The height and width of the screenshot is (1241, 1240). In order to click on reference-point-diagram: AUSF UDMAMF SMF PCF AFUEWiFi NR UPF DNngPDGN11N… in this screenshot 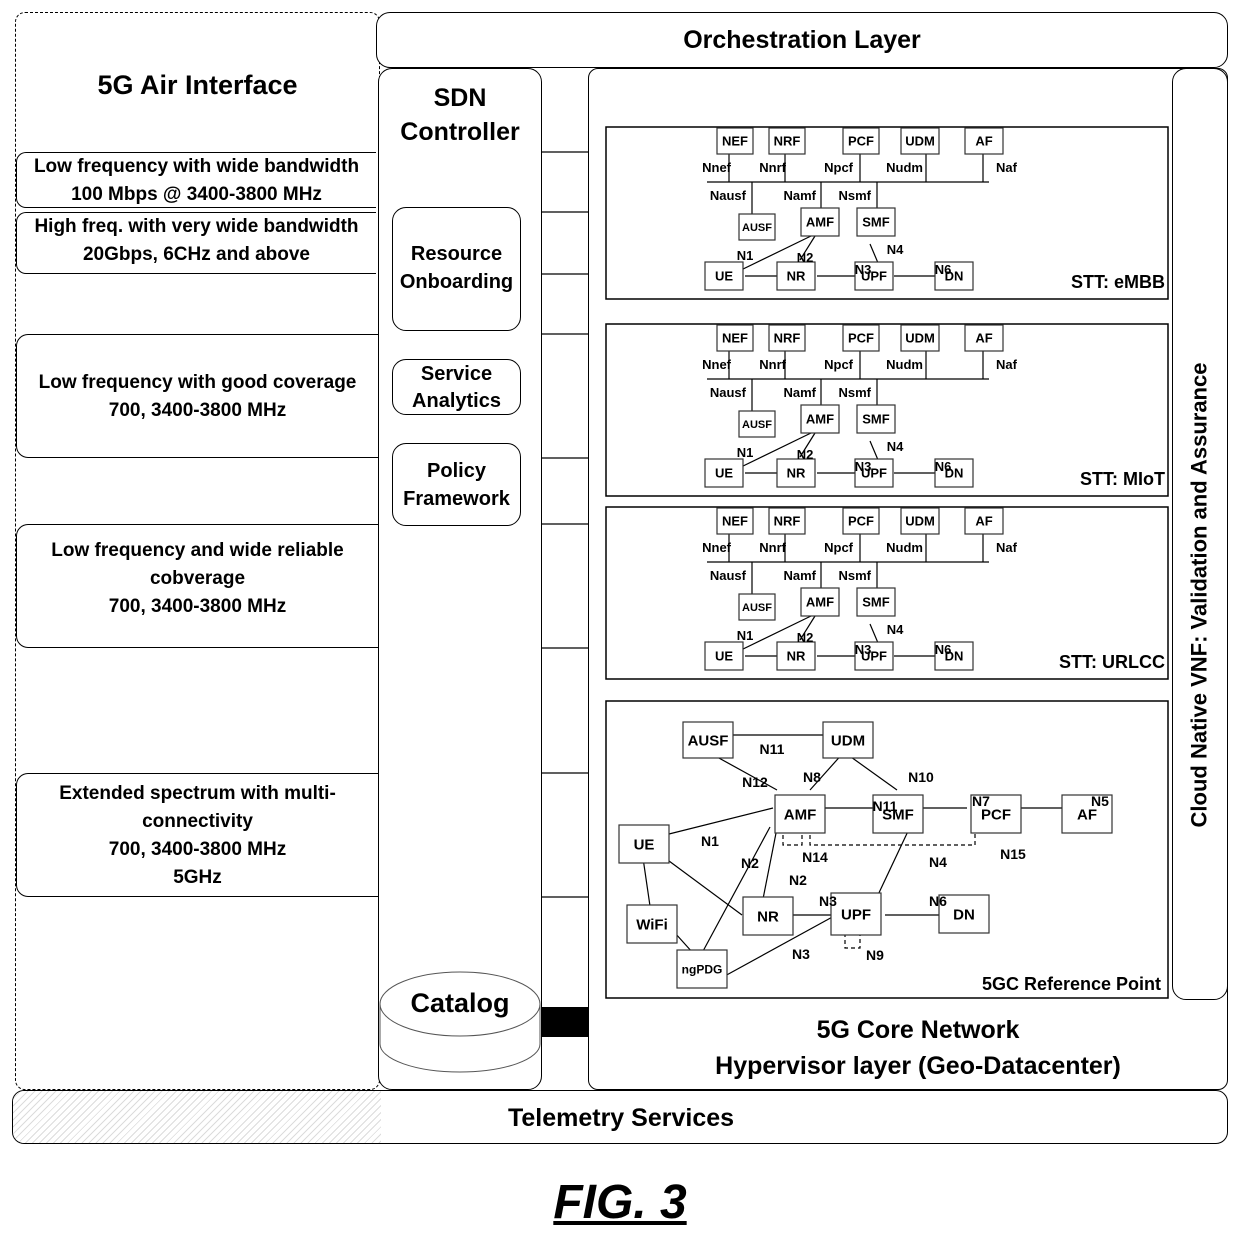, I will do `click(887, 849)`.